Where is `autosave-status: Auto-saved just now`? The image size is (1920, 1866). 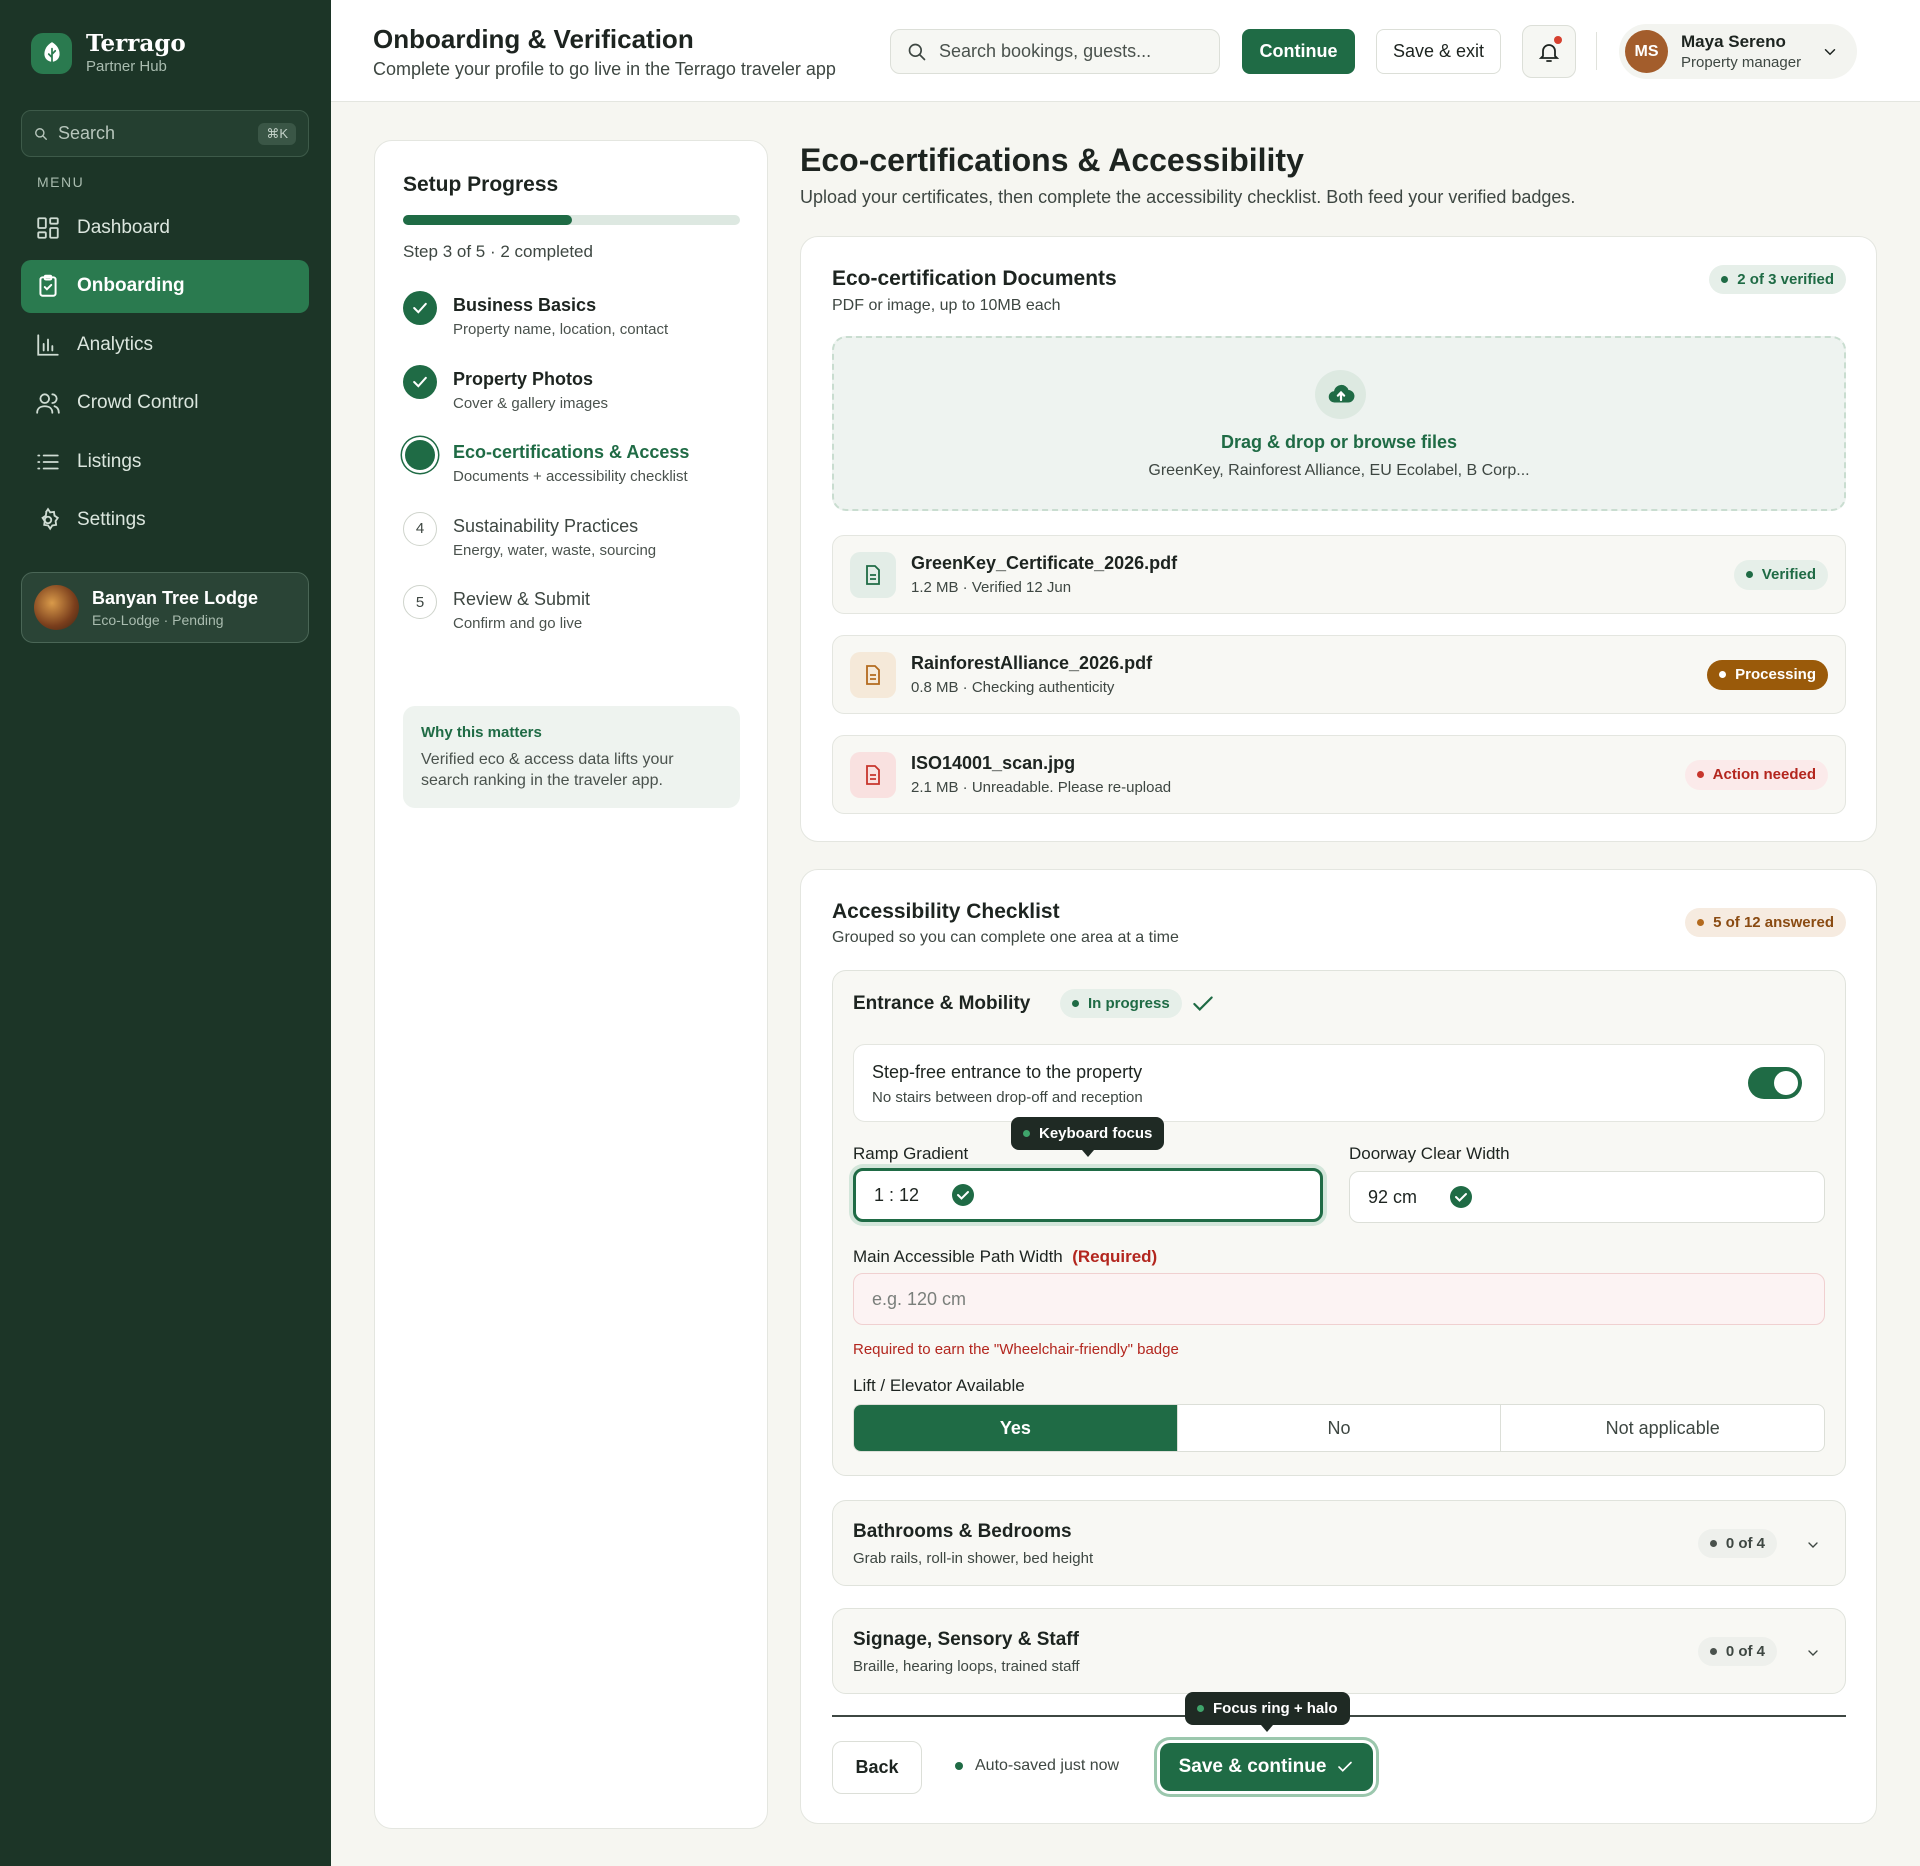
autosave-status: Auto-saved just now is located at coordinates (1037, 1766).